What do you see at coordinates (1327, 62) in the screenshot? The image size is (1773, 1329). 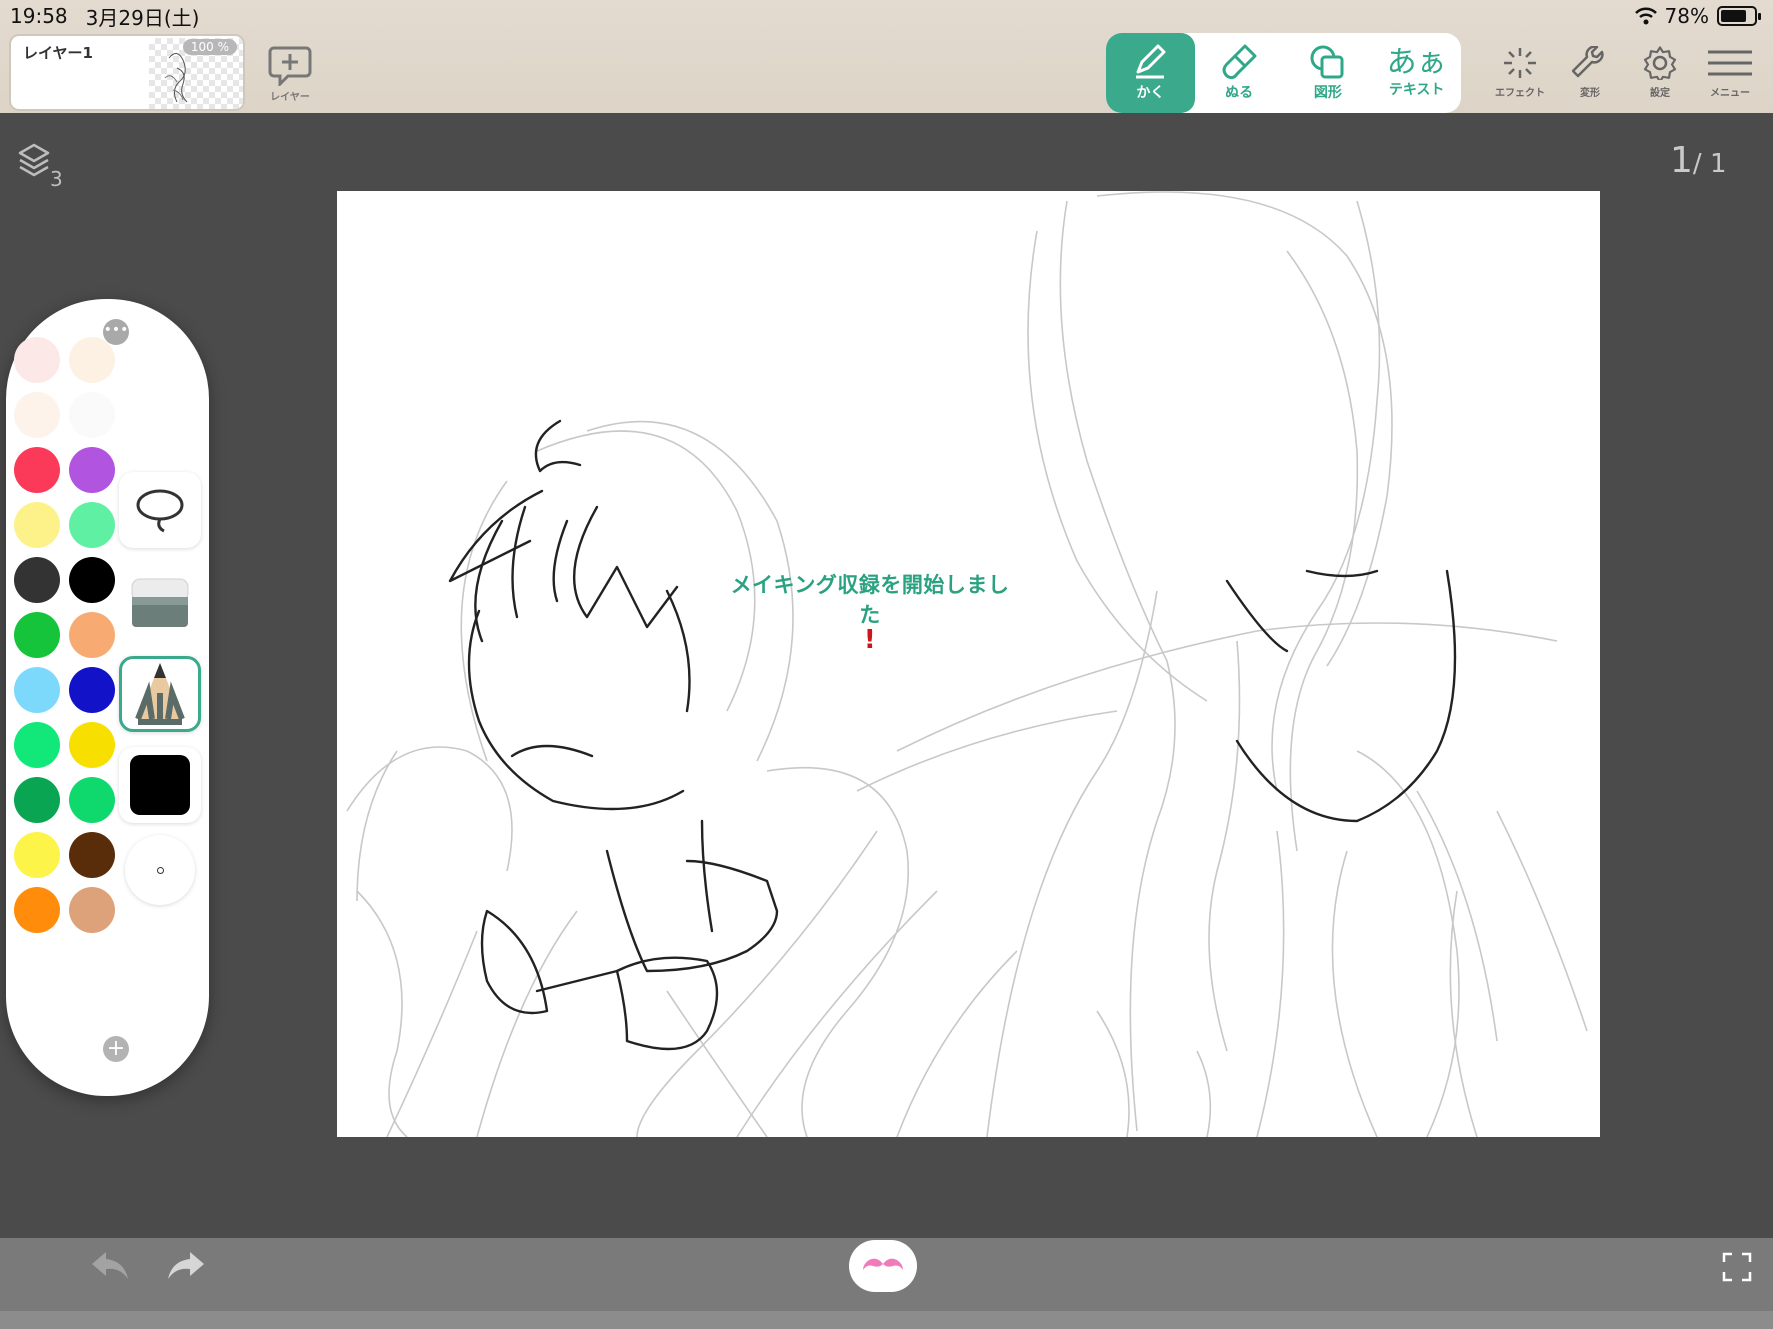 I see `shape-icon` at bounding box center [1327, 62].